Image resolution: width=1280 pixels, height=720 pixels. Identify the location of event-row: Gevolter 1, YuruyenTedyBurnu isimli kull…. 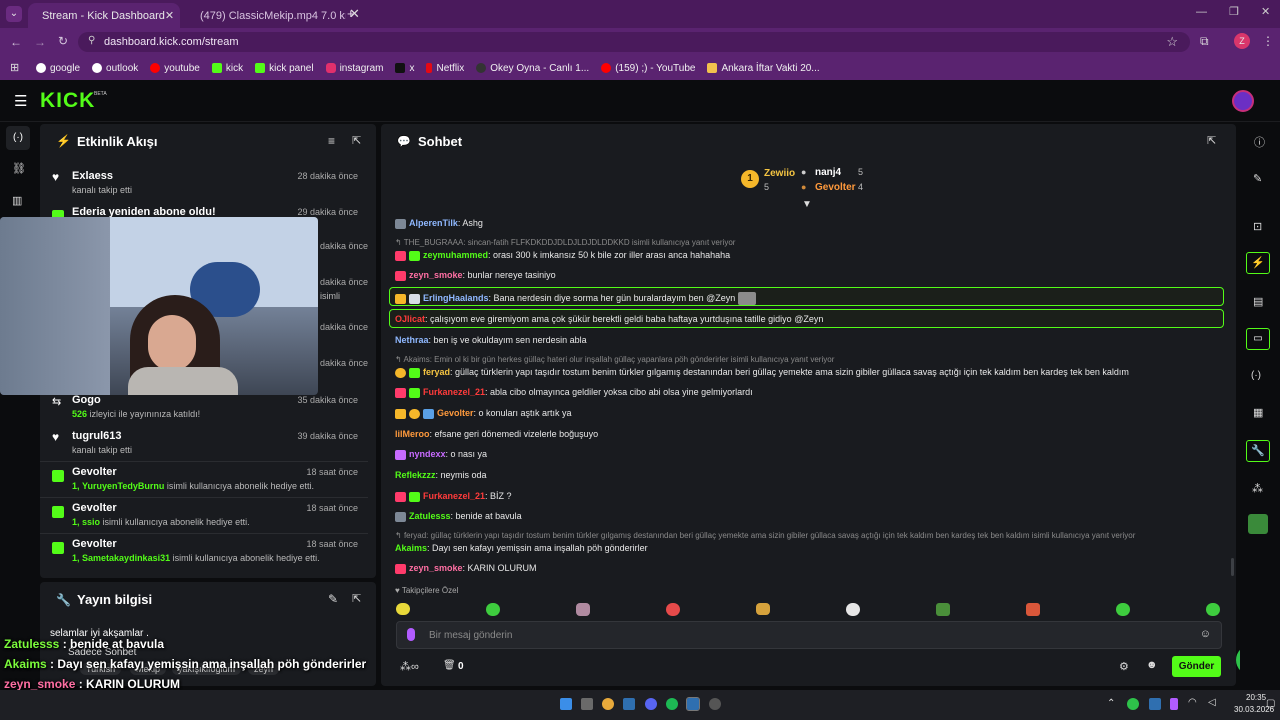
(204, 480).